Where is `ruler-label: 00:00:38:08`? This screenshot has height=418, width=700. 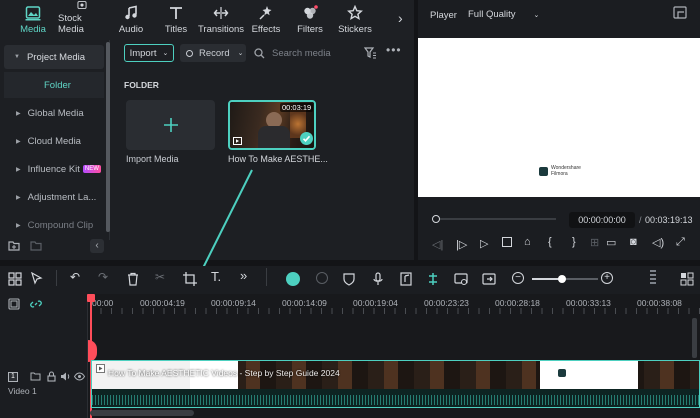
ruler-label: 00:00:38:08 is located at coordinates (659, 303).